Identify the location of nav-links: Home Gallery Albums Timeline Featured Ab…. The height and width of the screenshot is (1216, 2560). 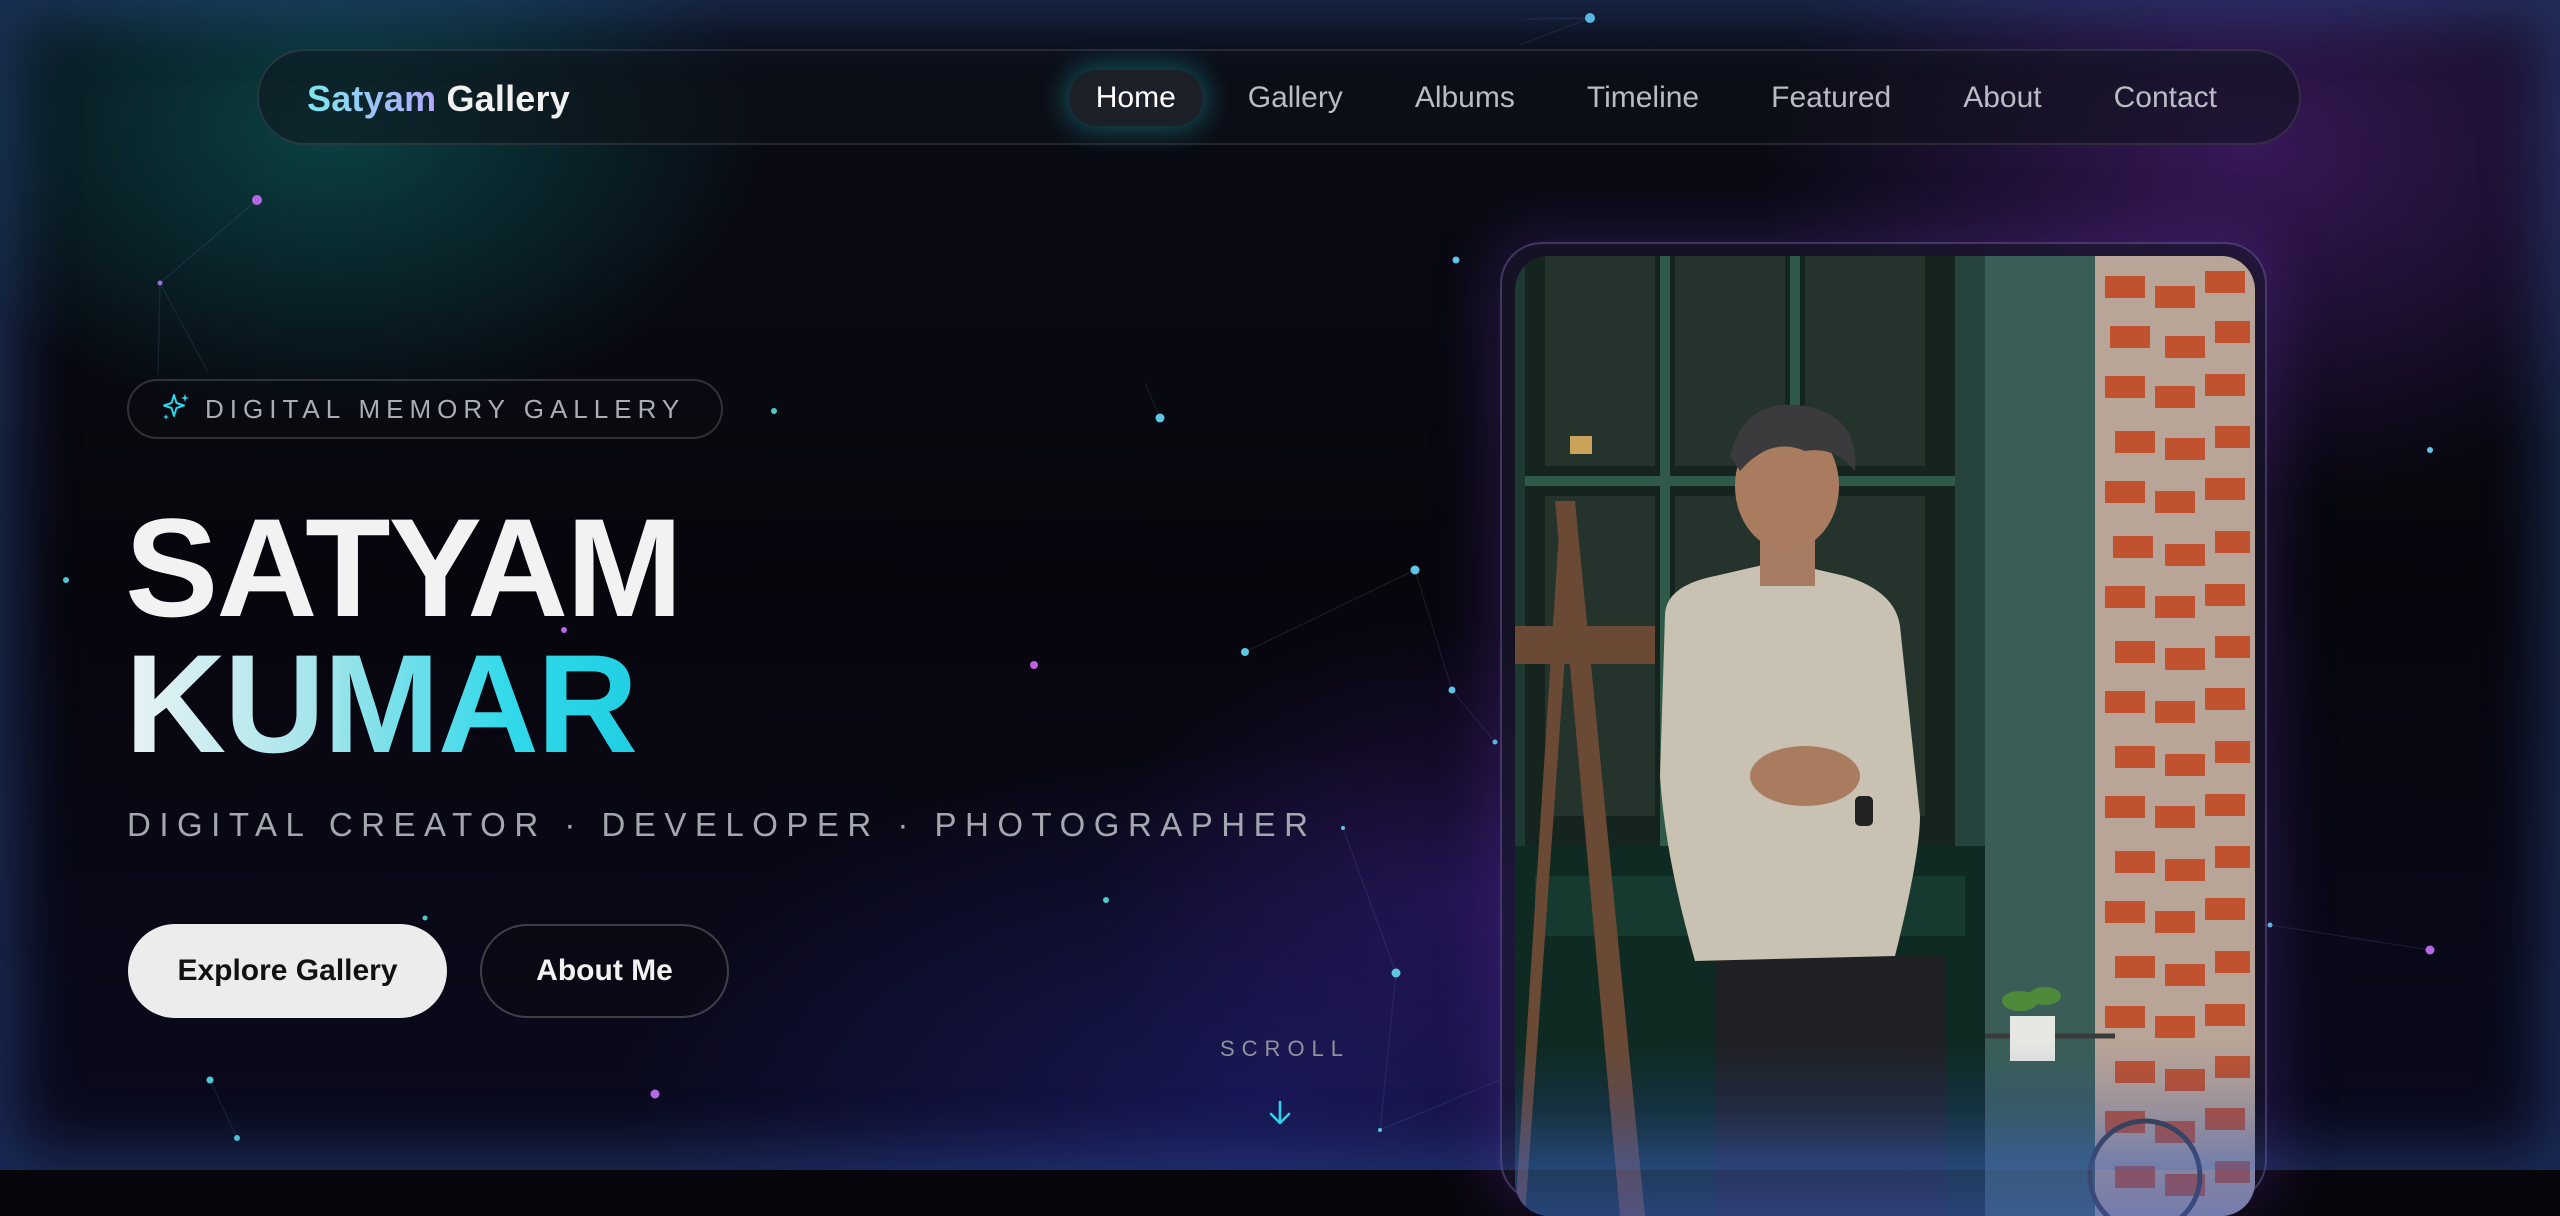
(1656, 98).